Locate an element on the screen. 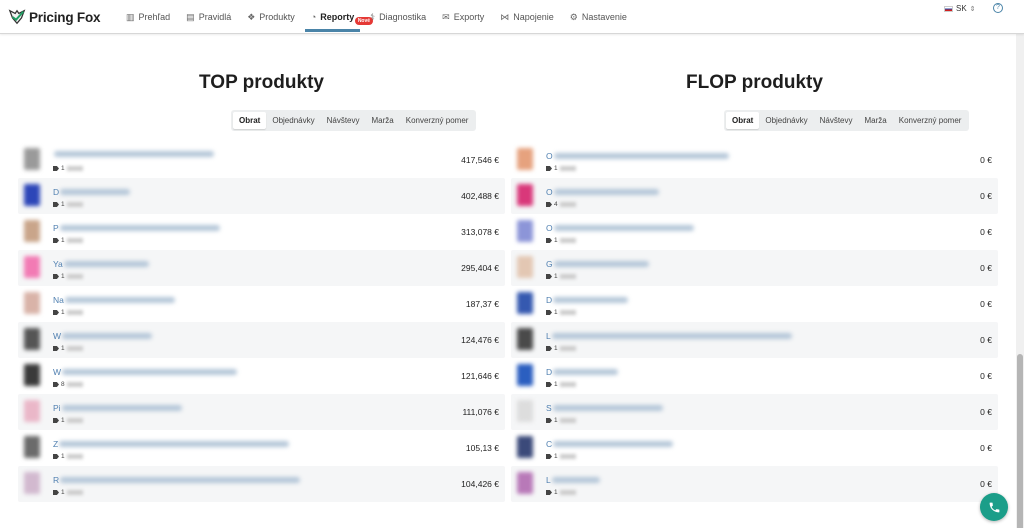 Image resolution: width=1024 pixels, height=528 pixels. product-value: 121,646 € is located at coordinates (480, 376).